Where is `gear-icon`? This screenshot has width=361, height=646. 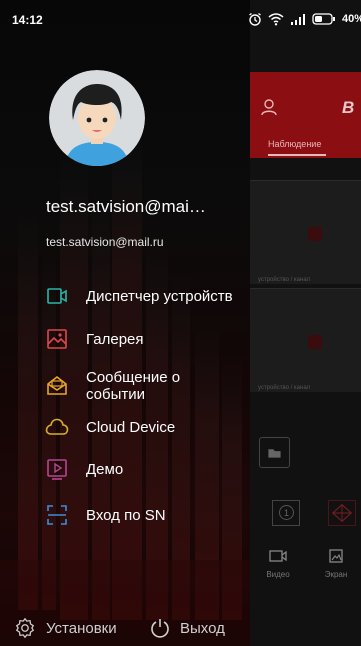
gear-icon is located at coordinates (25, 628).